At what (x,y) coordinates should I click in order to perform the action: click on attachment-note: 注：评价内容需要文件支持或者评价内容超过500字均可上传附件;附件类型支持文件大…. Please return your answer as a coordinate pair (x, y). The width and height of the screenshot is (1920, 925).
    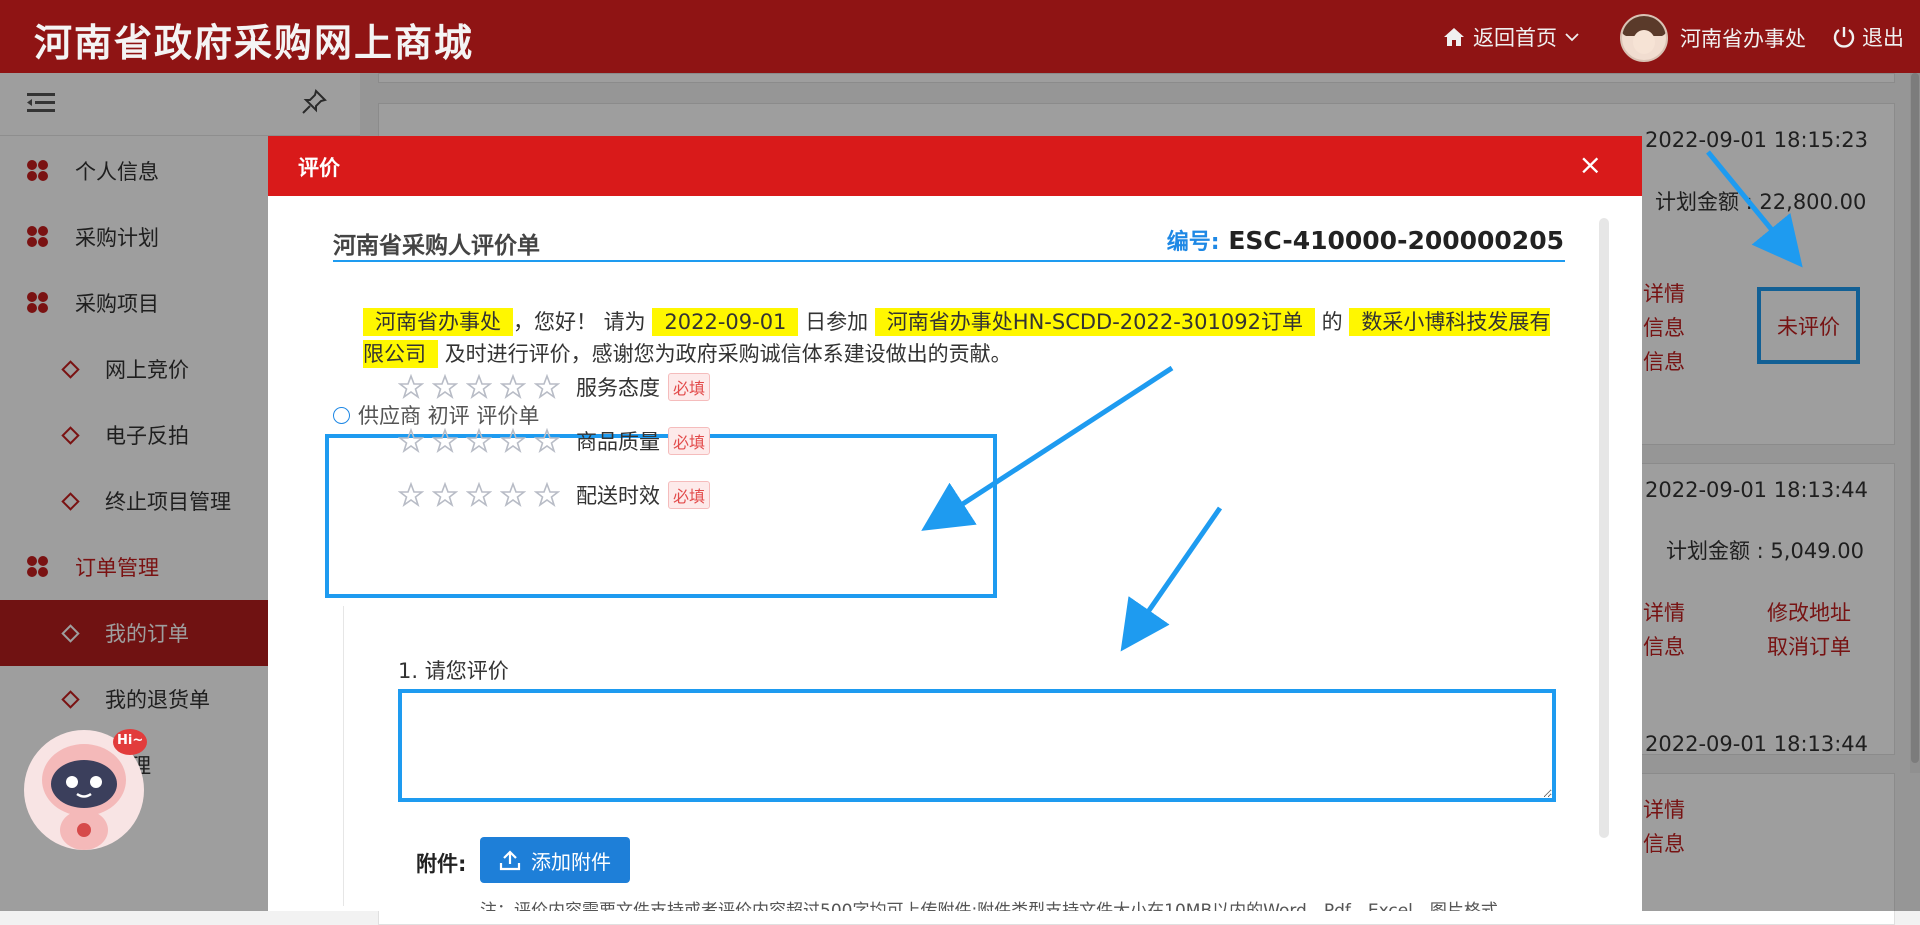
    Looking at the image, I should click on (989, 906).